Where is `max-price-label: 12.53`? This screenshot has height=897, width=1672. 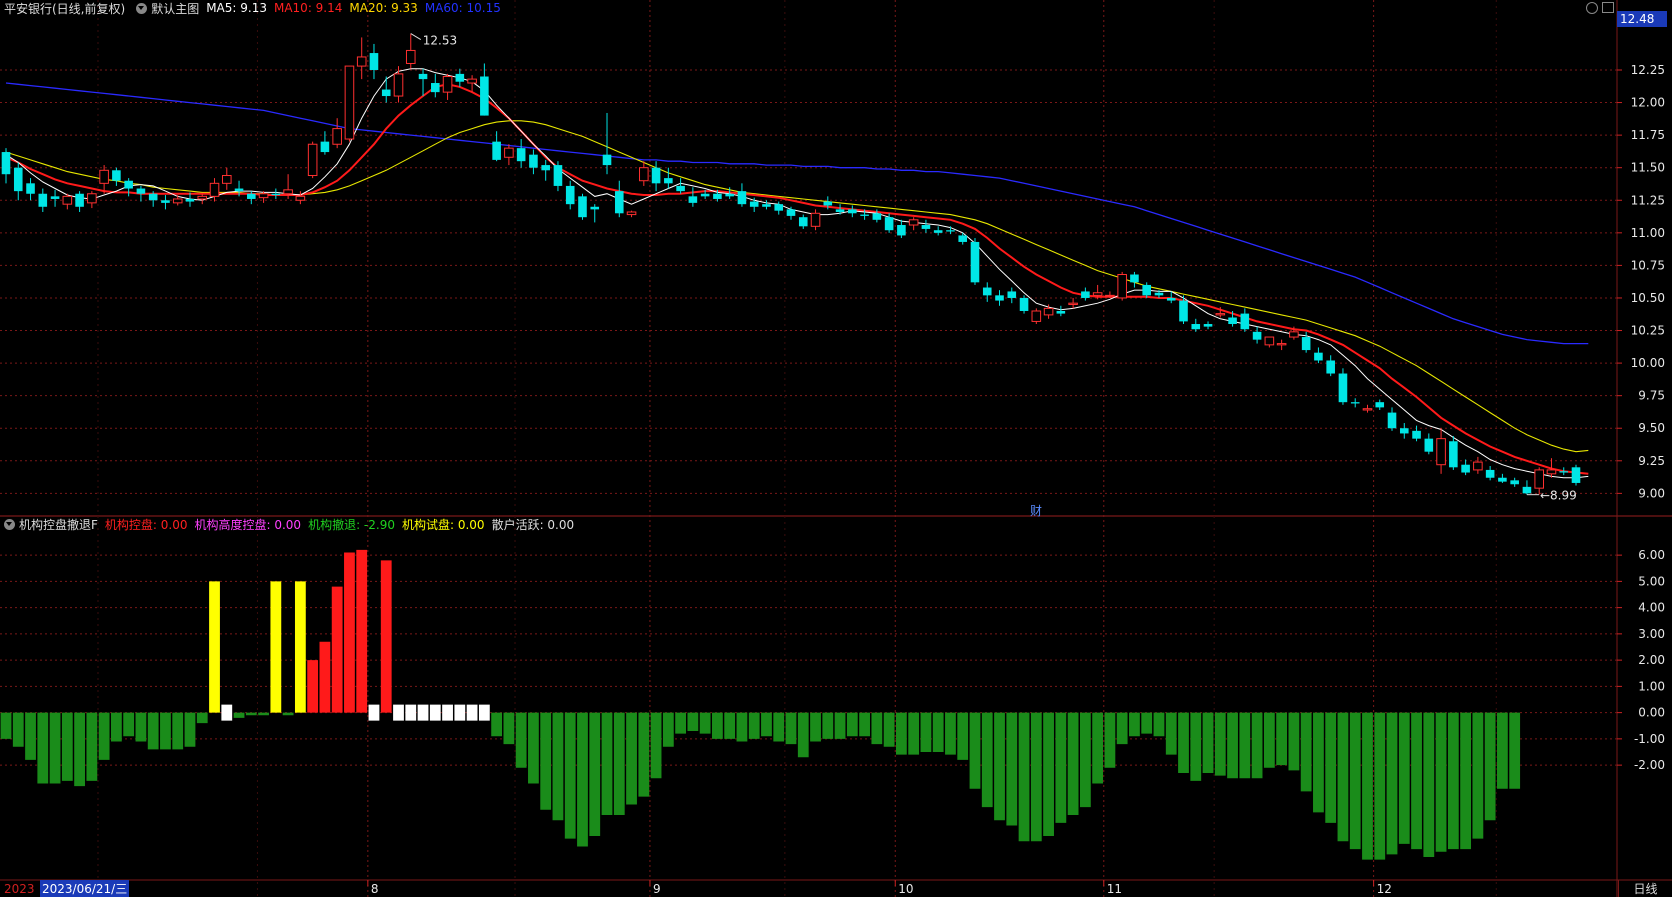
max-price-label: 12.53 is located at coordinates (440, 41).